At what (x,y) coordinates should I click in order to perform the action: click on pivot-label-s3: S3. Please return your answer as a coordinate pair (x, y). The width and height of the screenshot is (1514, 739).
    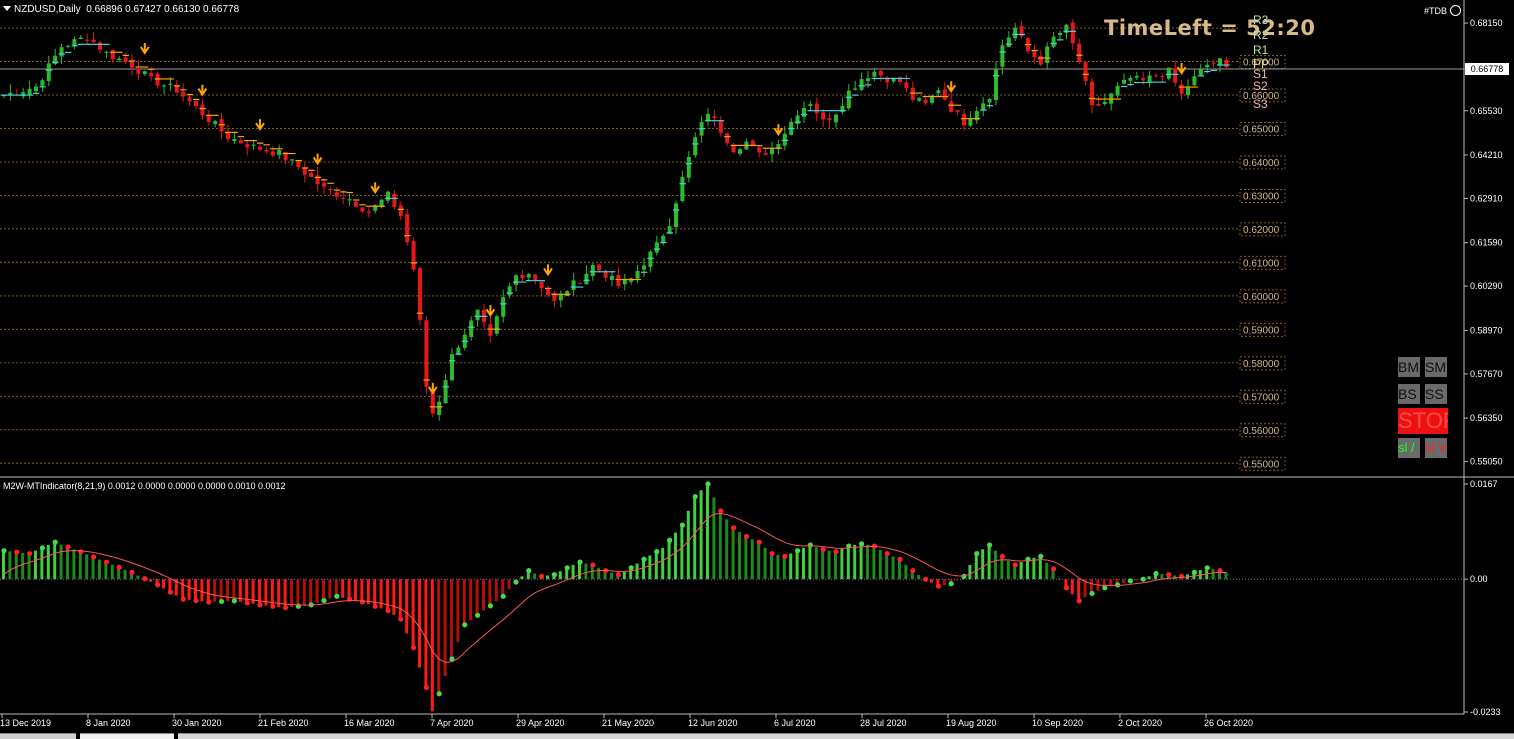
    Looking at the image, I should click on (1260, 104).